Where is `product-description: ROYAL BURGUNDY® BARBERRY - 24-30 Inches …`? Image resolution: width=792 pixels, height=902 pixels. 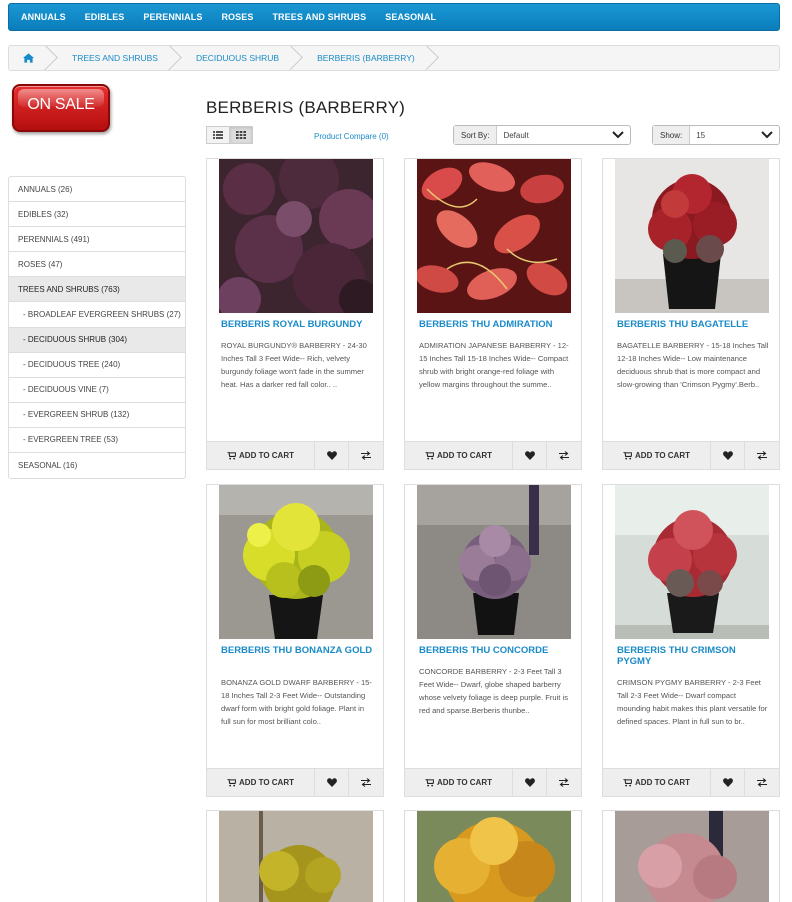
product-description: ROYAL BURGUNDY® BARBERRY - 24-30 Inches … is located at coordinates (294, 365).